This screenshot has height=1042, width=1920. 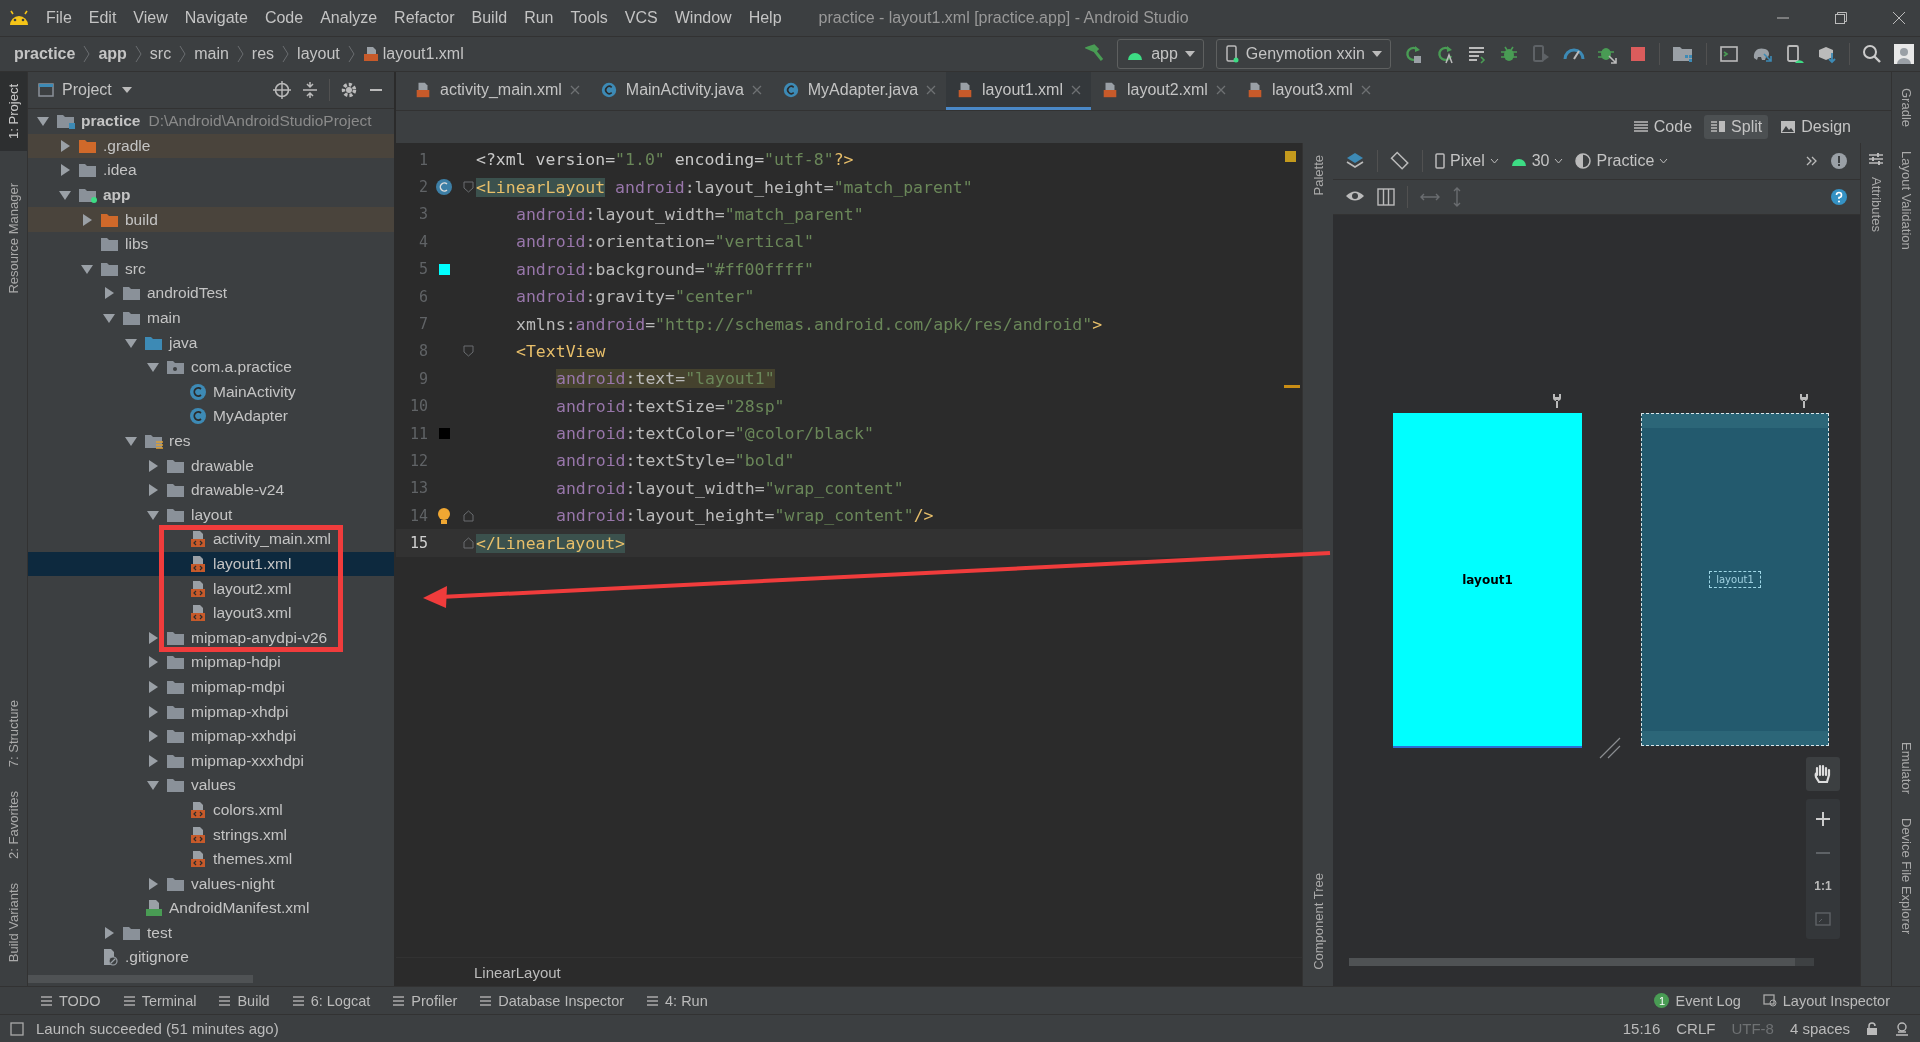 What do you see at coordinates (1683, 54) in the screenshot?
I see `folder-grid-icon` at bounding box center [1683, 54].